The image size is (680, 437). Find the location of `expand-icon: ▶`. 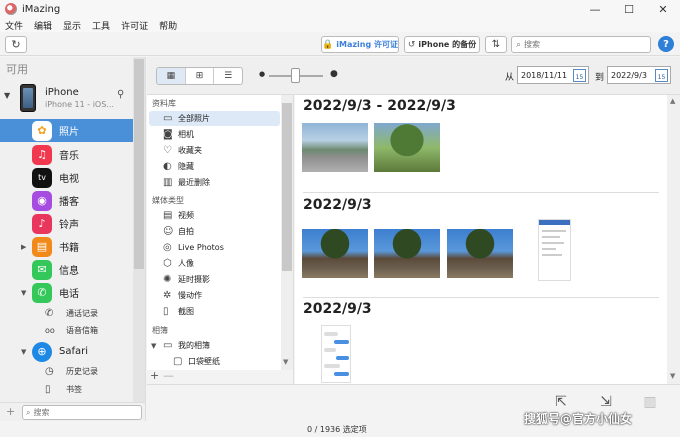

expand-icon: ▶ is located at coordinates (23, 247).